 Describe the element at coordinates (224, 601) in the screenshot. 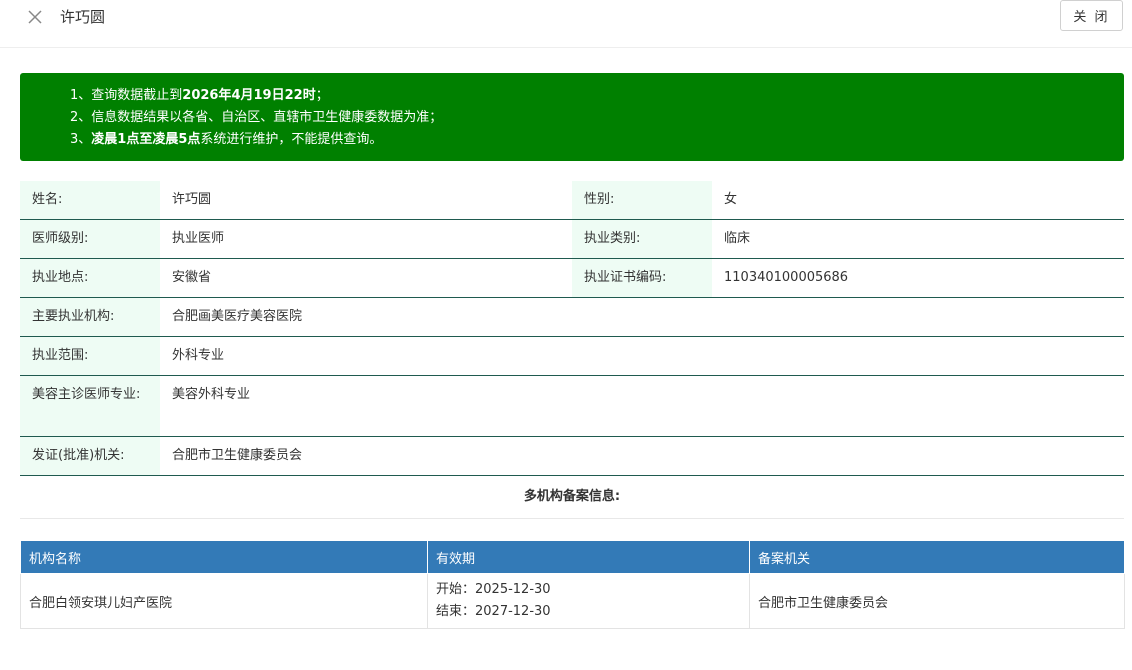

I see `org-cell: 合肥白领安琪儿妇产医院` at that location.